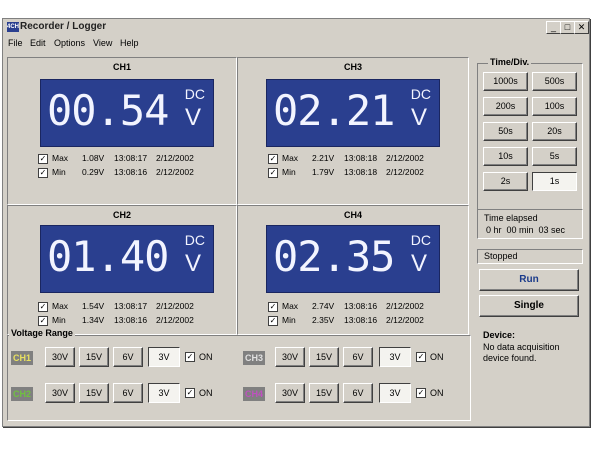 The width and height of the screenshot is (600, 450). Describe the element at coordinates (63, 26) in the screenshot. I see `window-title: Recorder / Logger` at that location.